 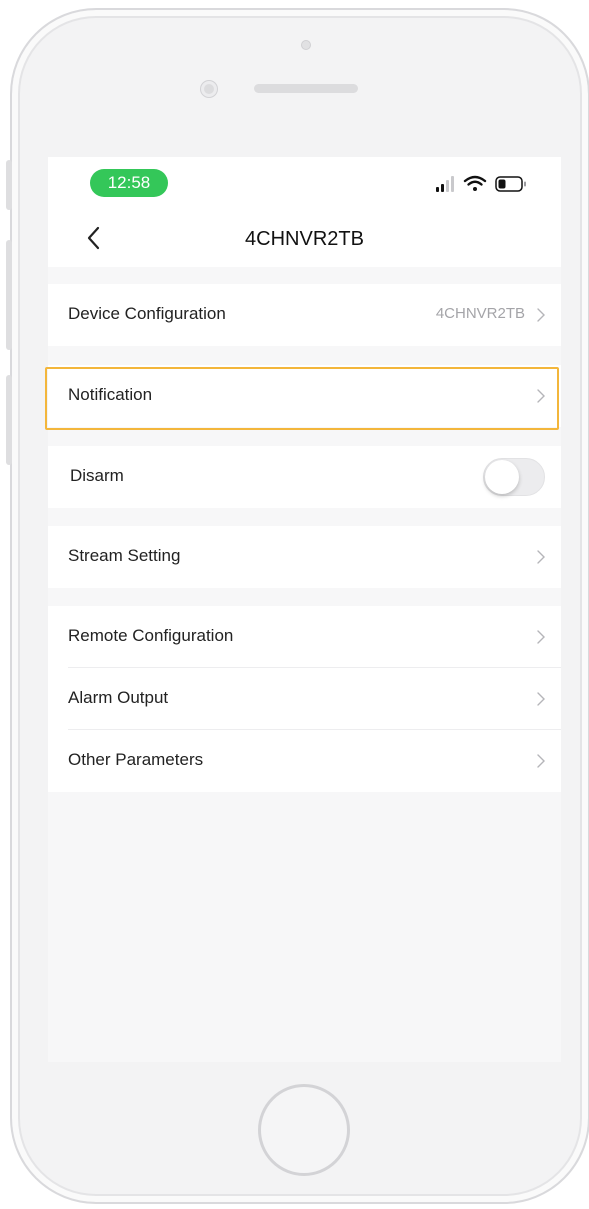 I want to click on navigation-bar: 4CHNVR2TB, so click(x=304, y=235).